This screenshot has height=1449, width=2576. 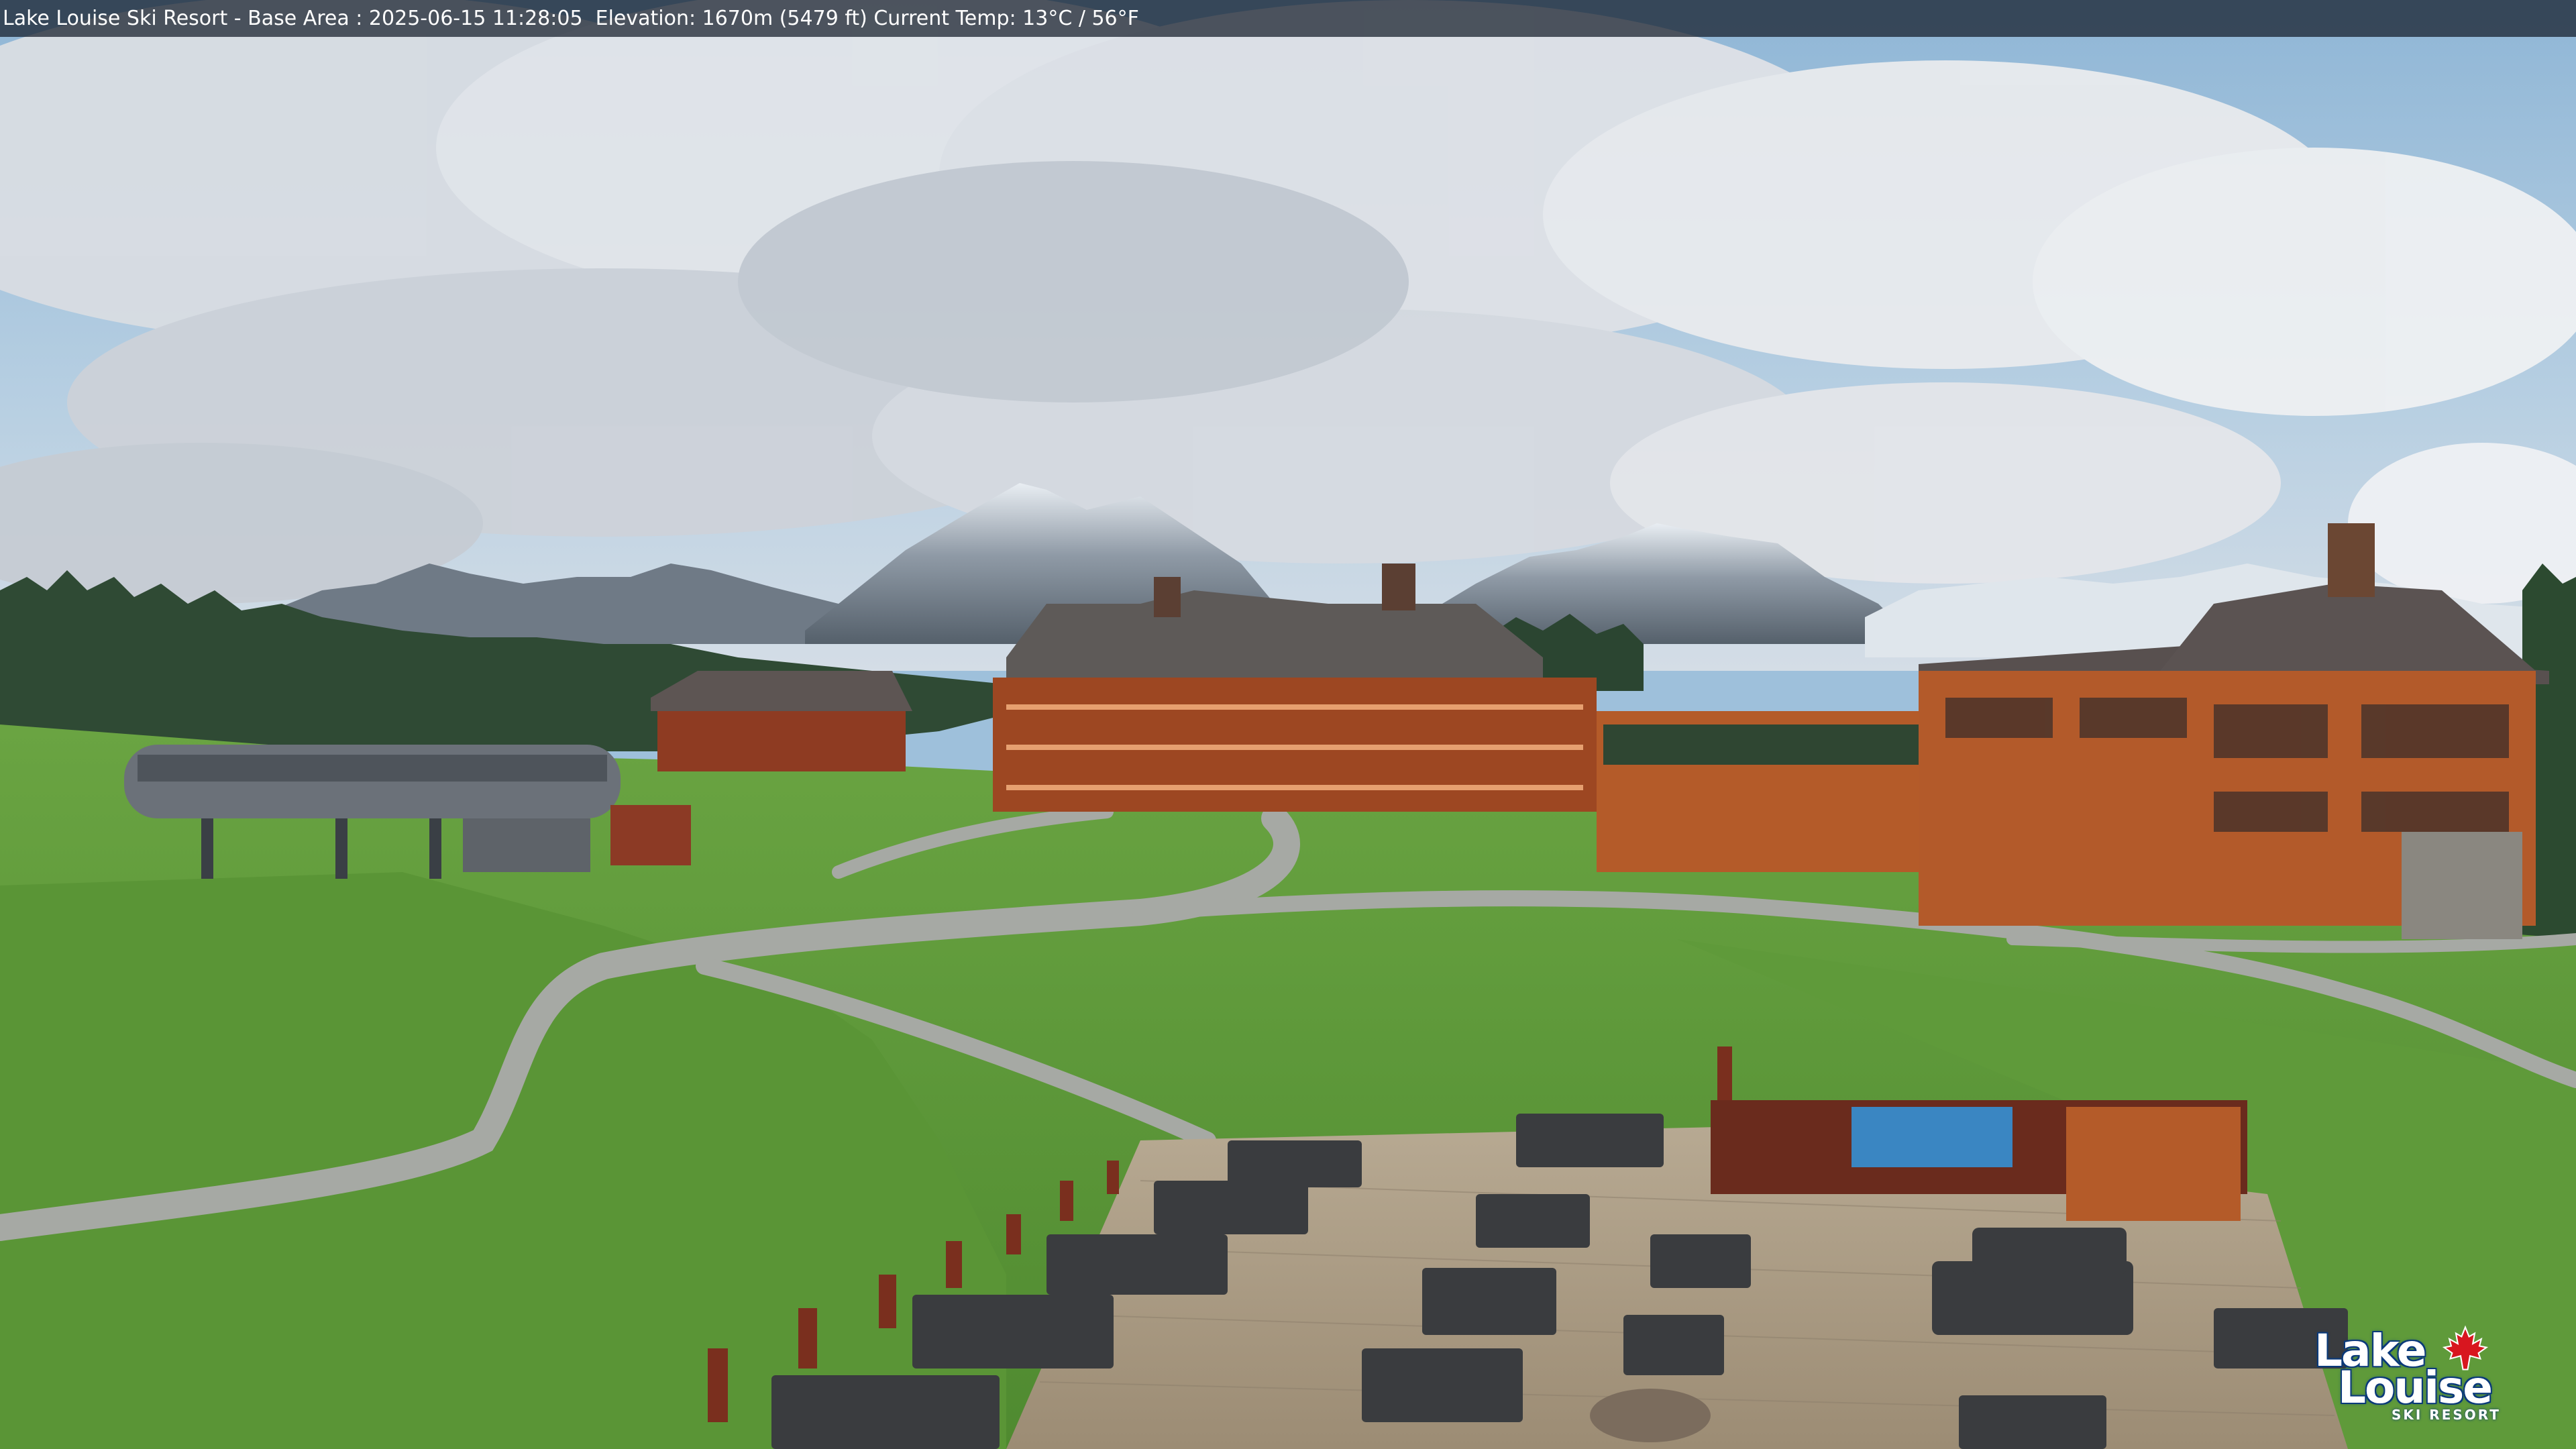 What do you see at coordinates (2415, 1387) in the screenshot?
I see `logo-line-2: Louise` at bounding box center [2415, 1387].